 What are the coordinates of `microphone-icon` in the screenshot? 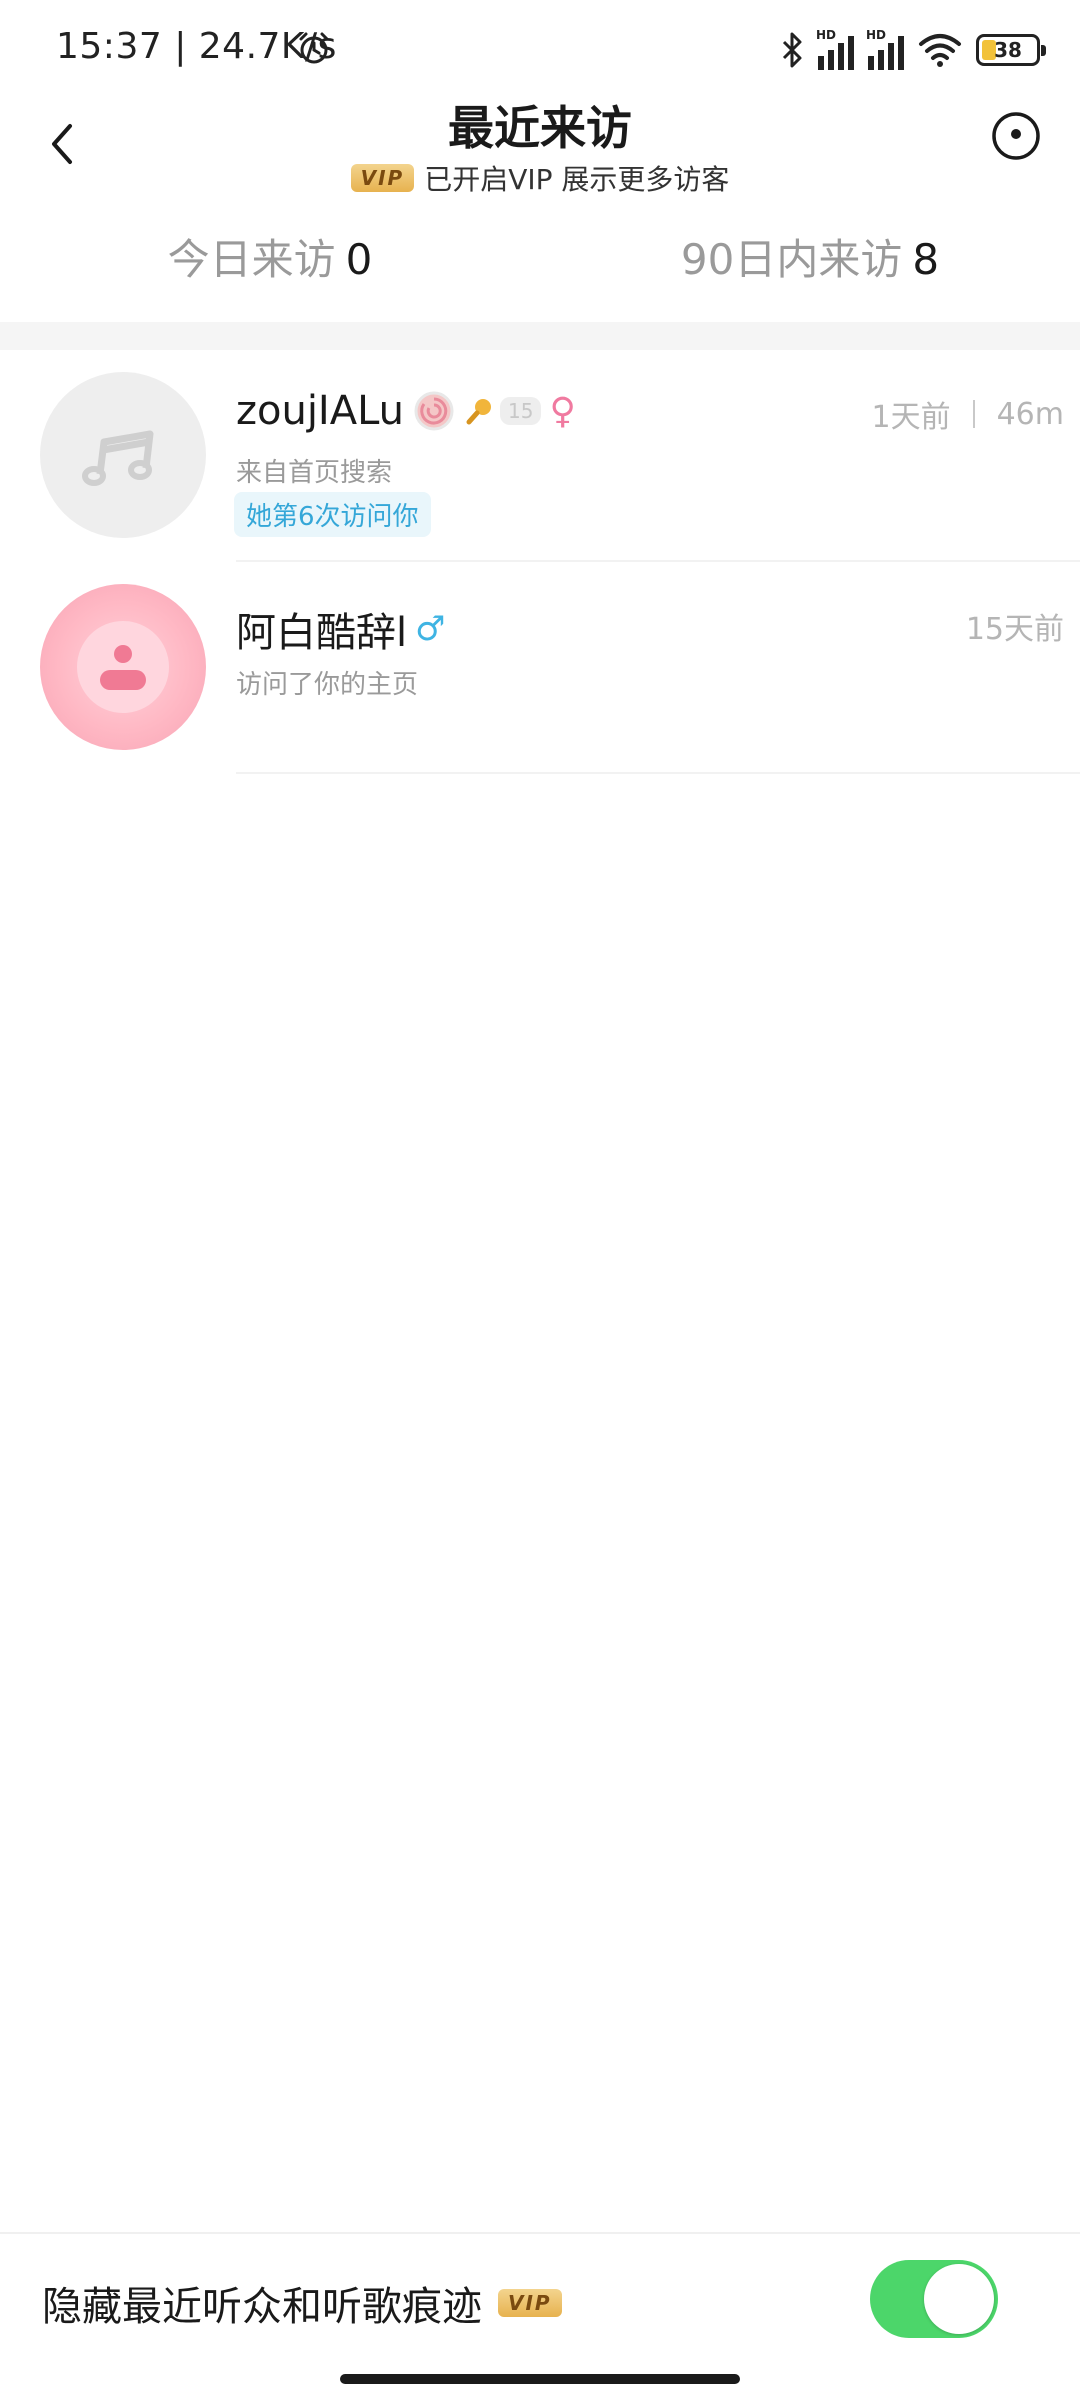 It's located at (479, 412).